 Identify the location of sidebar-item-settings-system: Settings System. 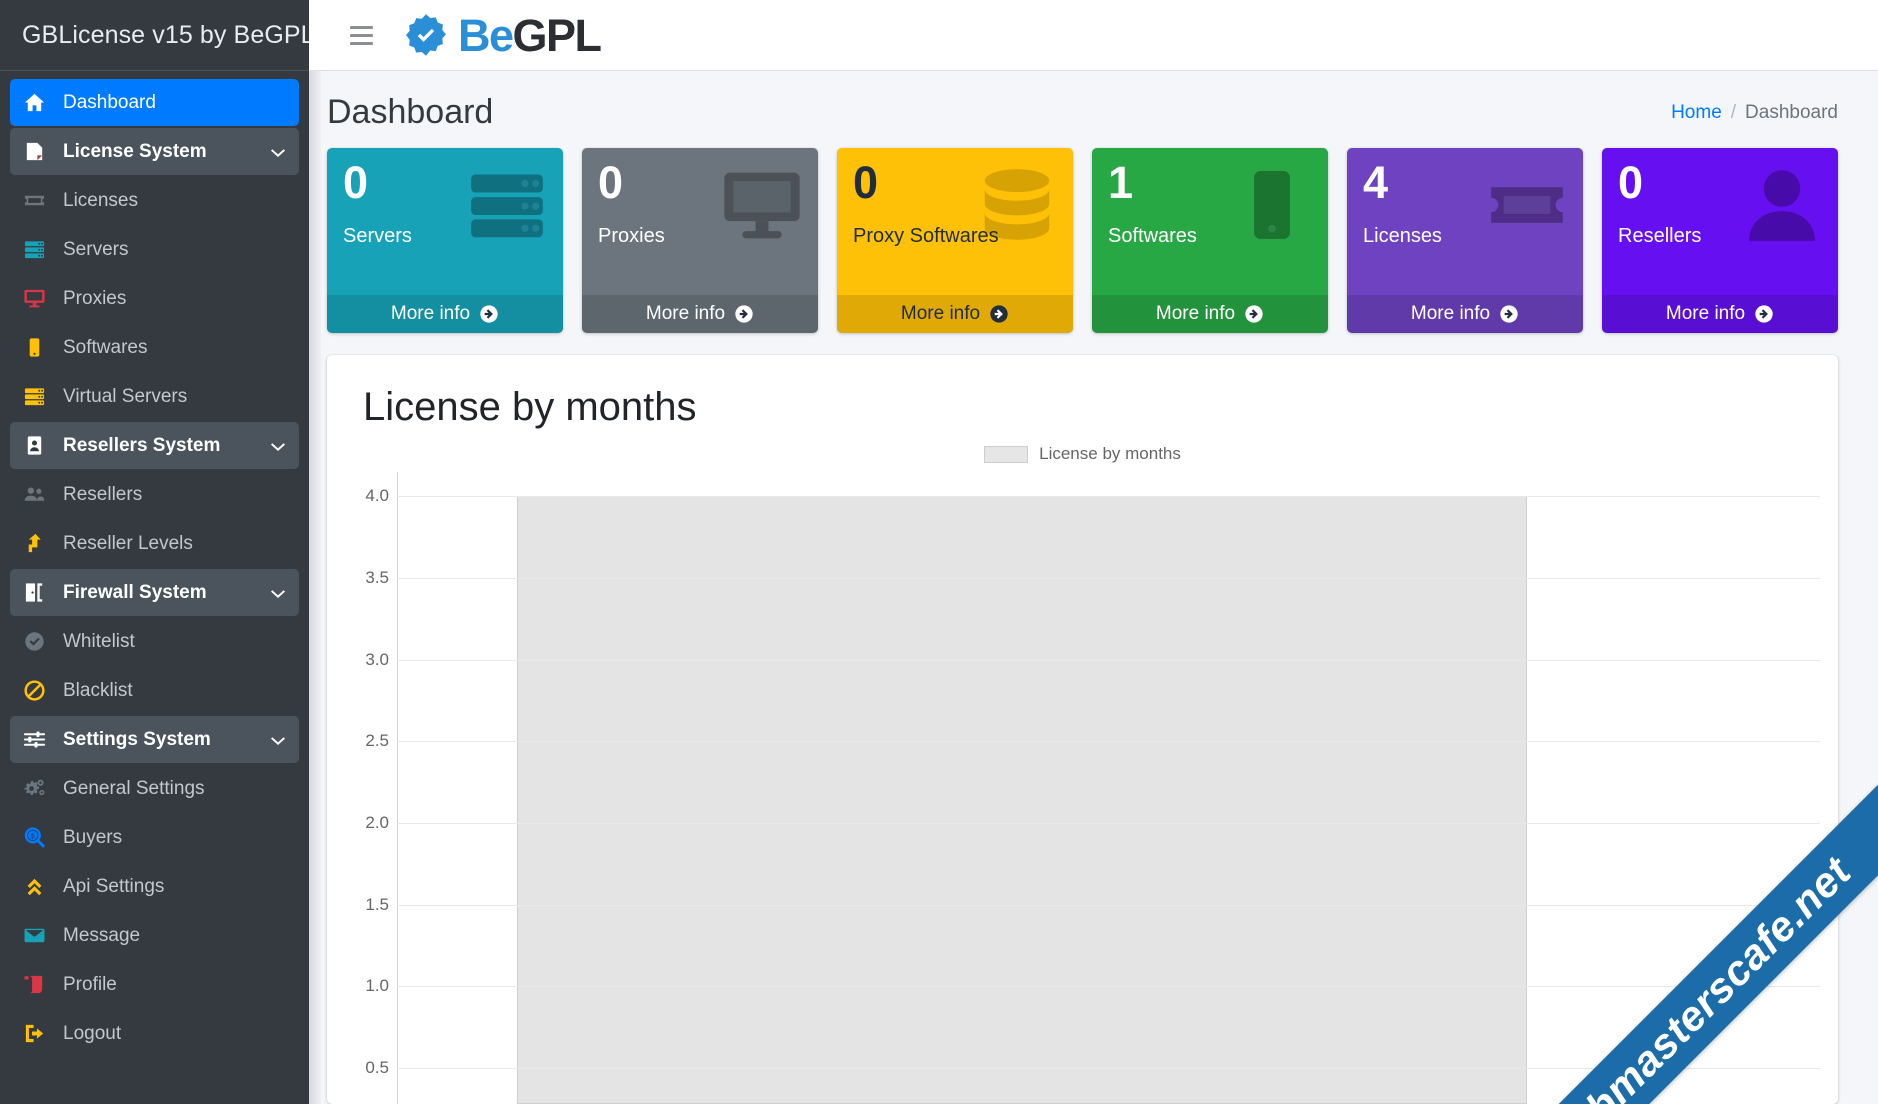
(154, 739).